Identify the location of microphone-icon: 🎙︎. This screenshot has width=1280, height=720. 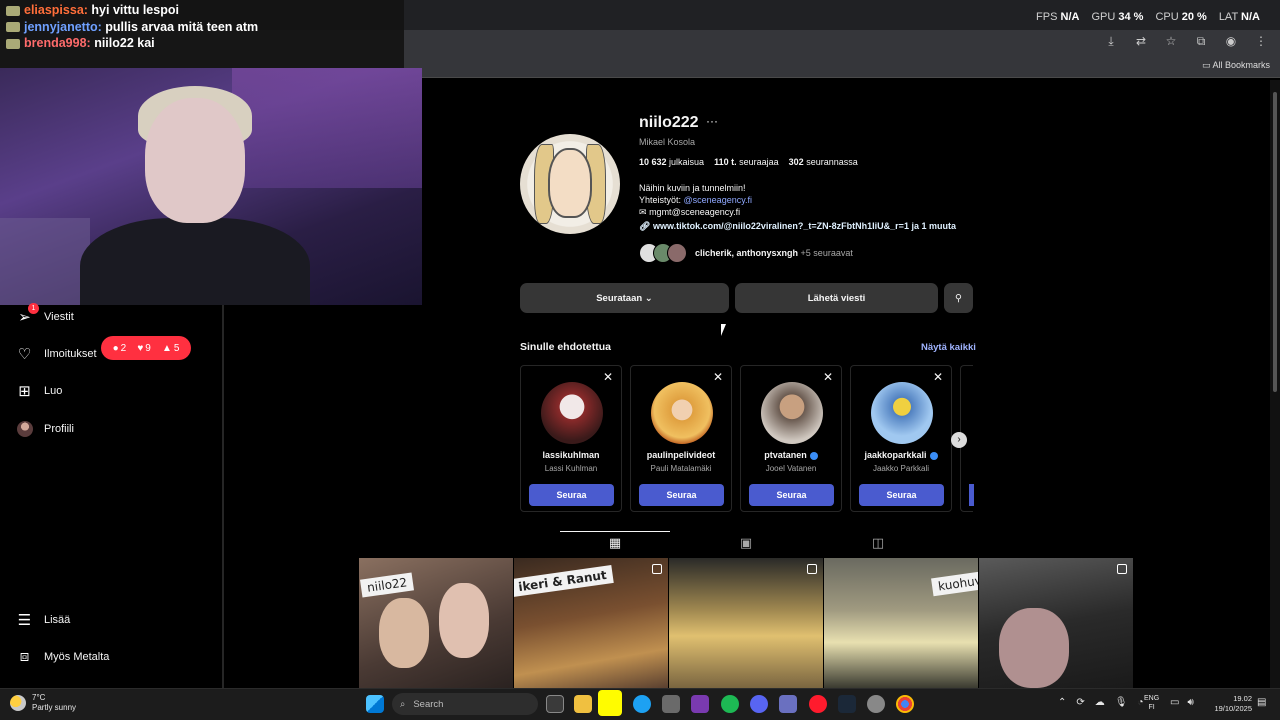
(1121, 702).